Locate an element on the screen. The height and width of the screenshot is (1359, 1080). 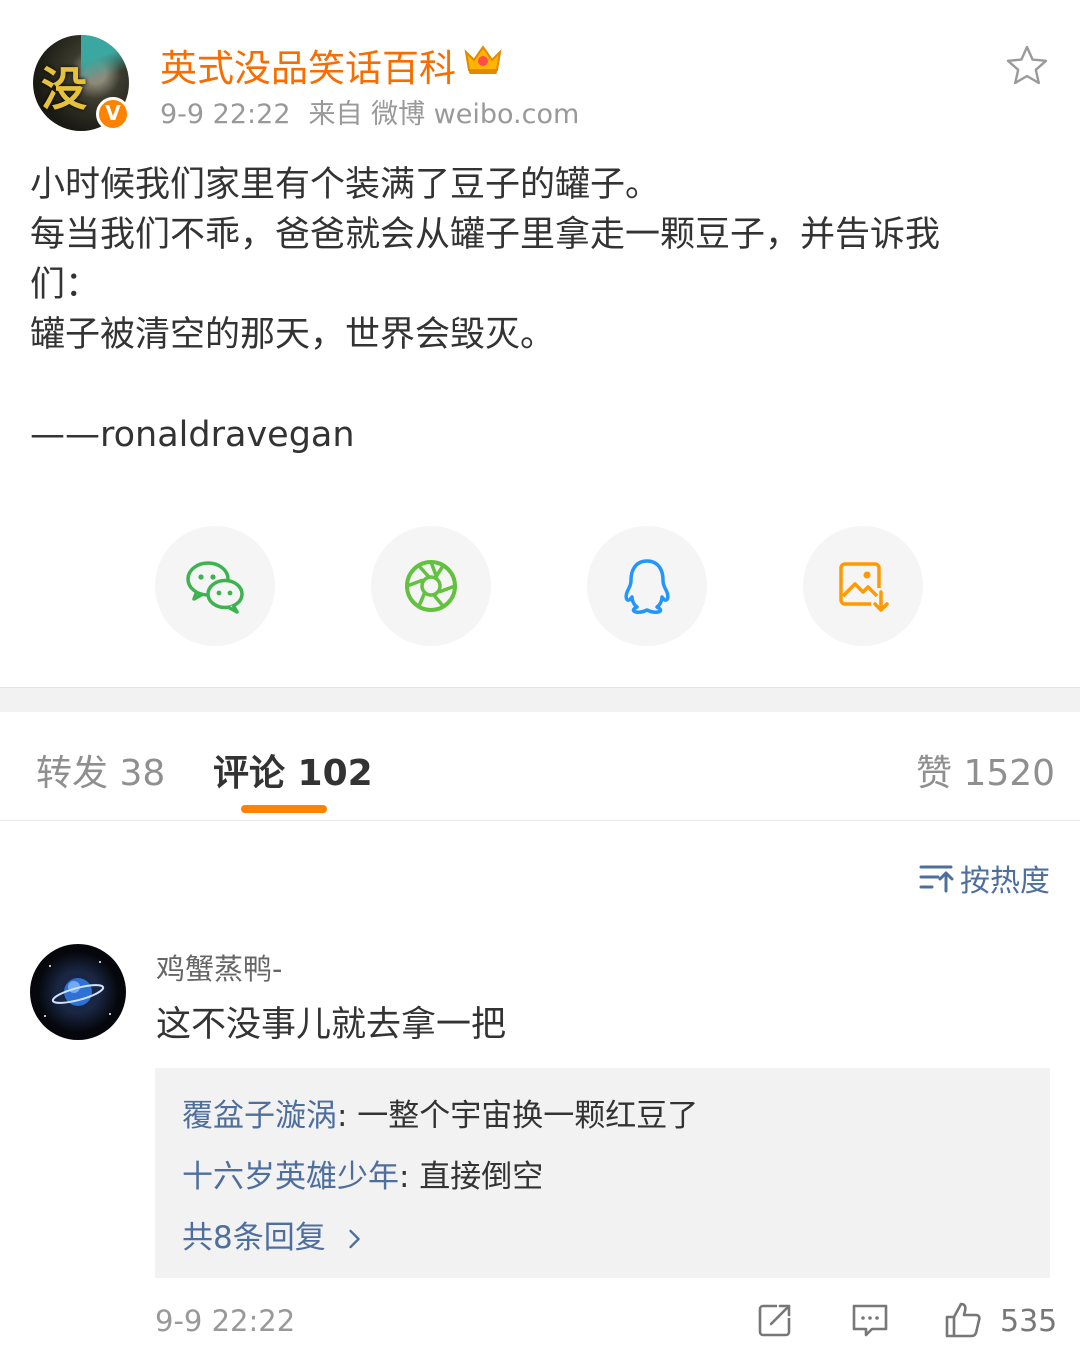
thumbs-up-icon is located at coordinates (963, 1320).